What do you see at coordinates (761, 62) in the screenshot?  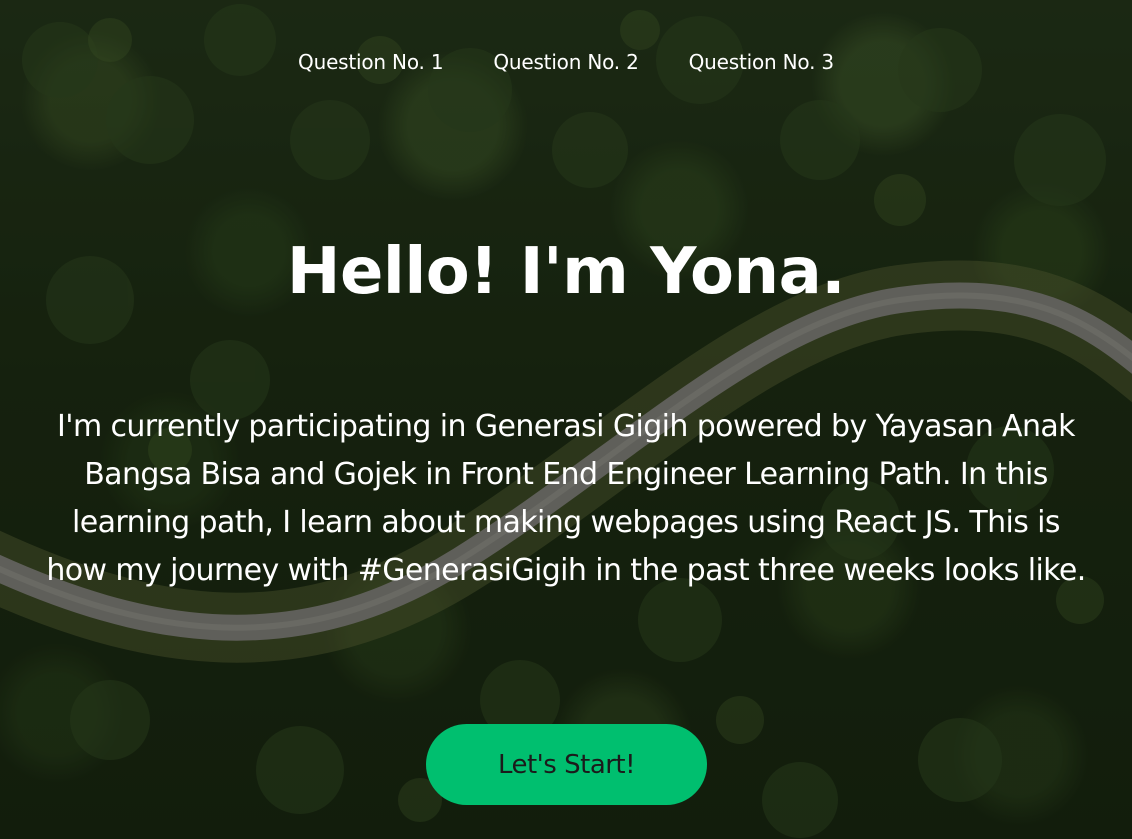 I see `nav-link-question-3: Question No. 3` at bounding box center [761, 62].